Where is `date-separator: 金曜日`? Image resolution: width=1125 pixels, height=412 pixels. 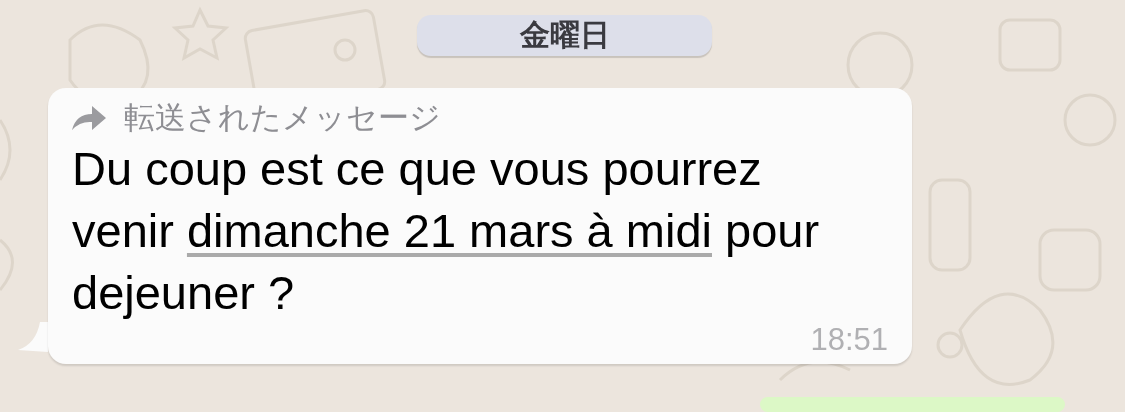 date-separator: 金曜日 is located at coordinates (564, 35).